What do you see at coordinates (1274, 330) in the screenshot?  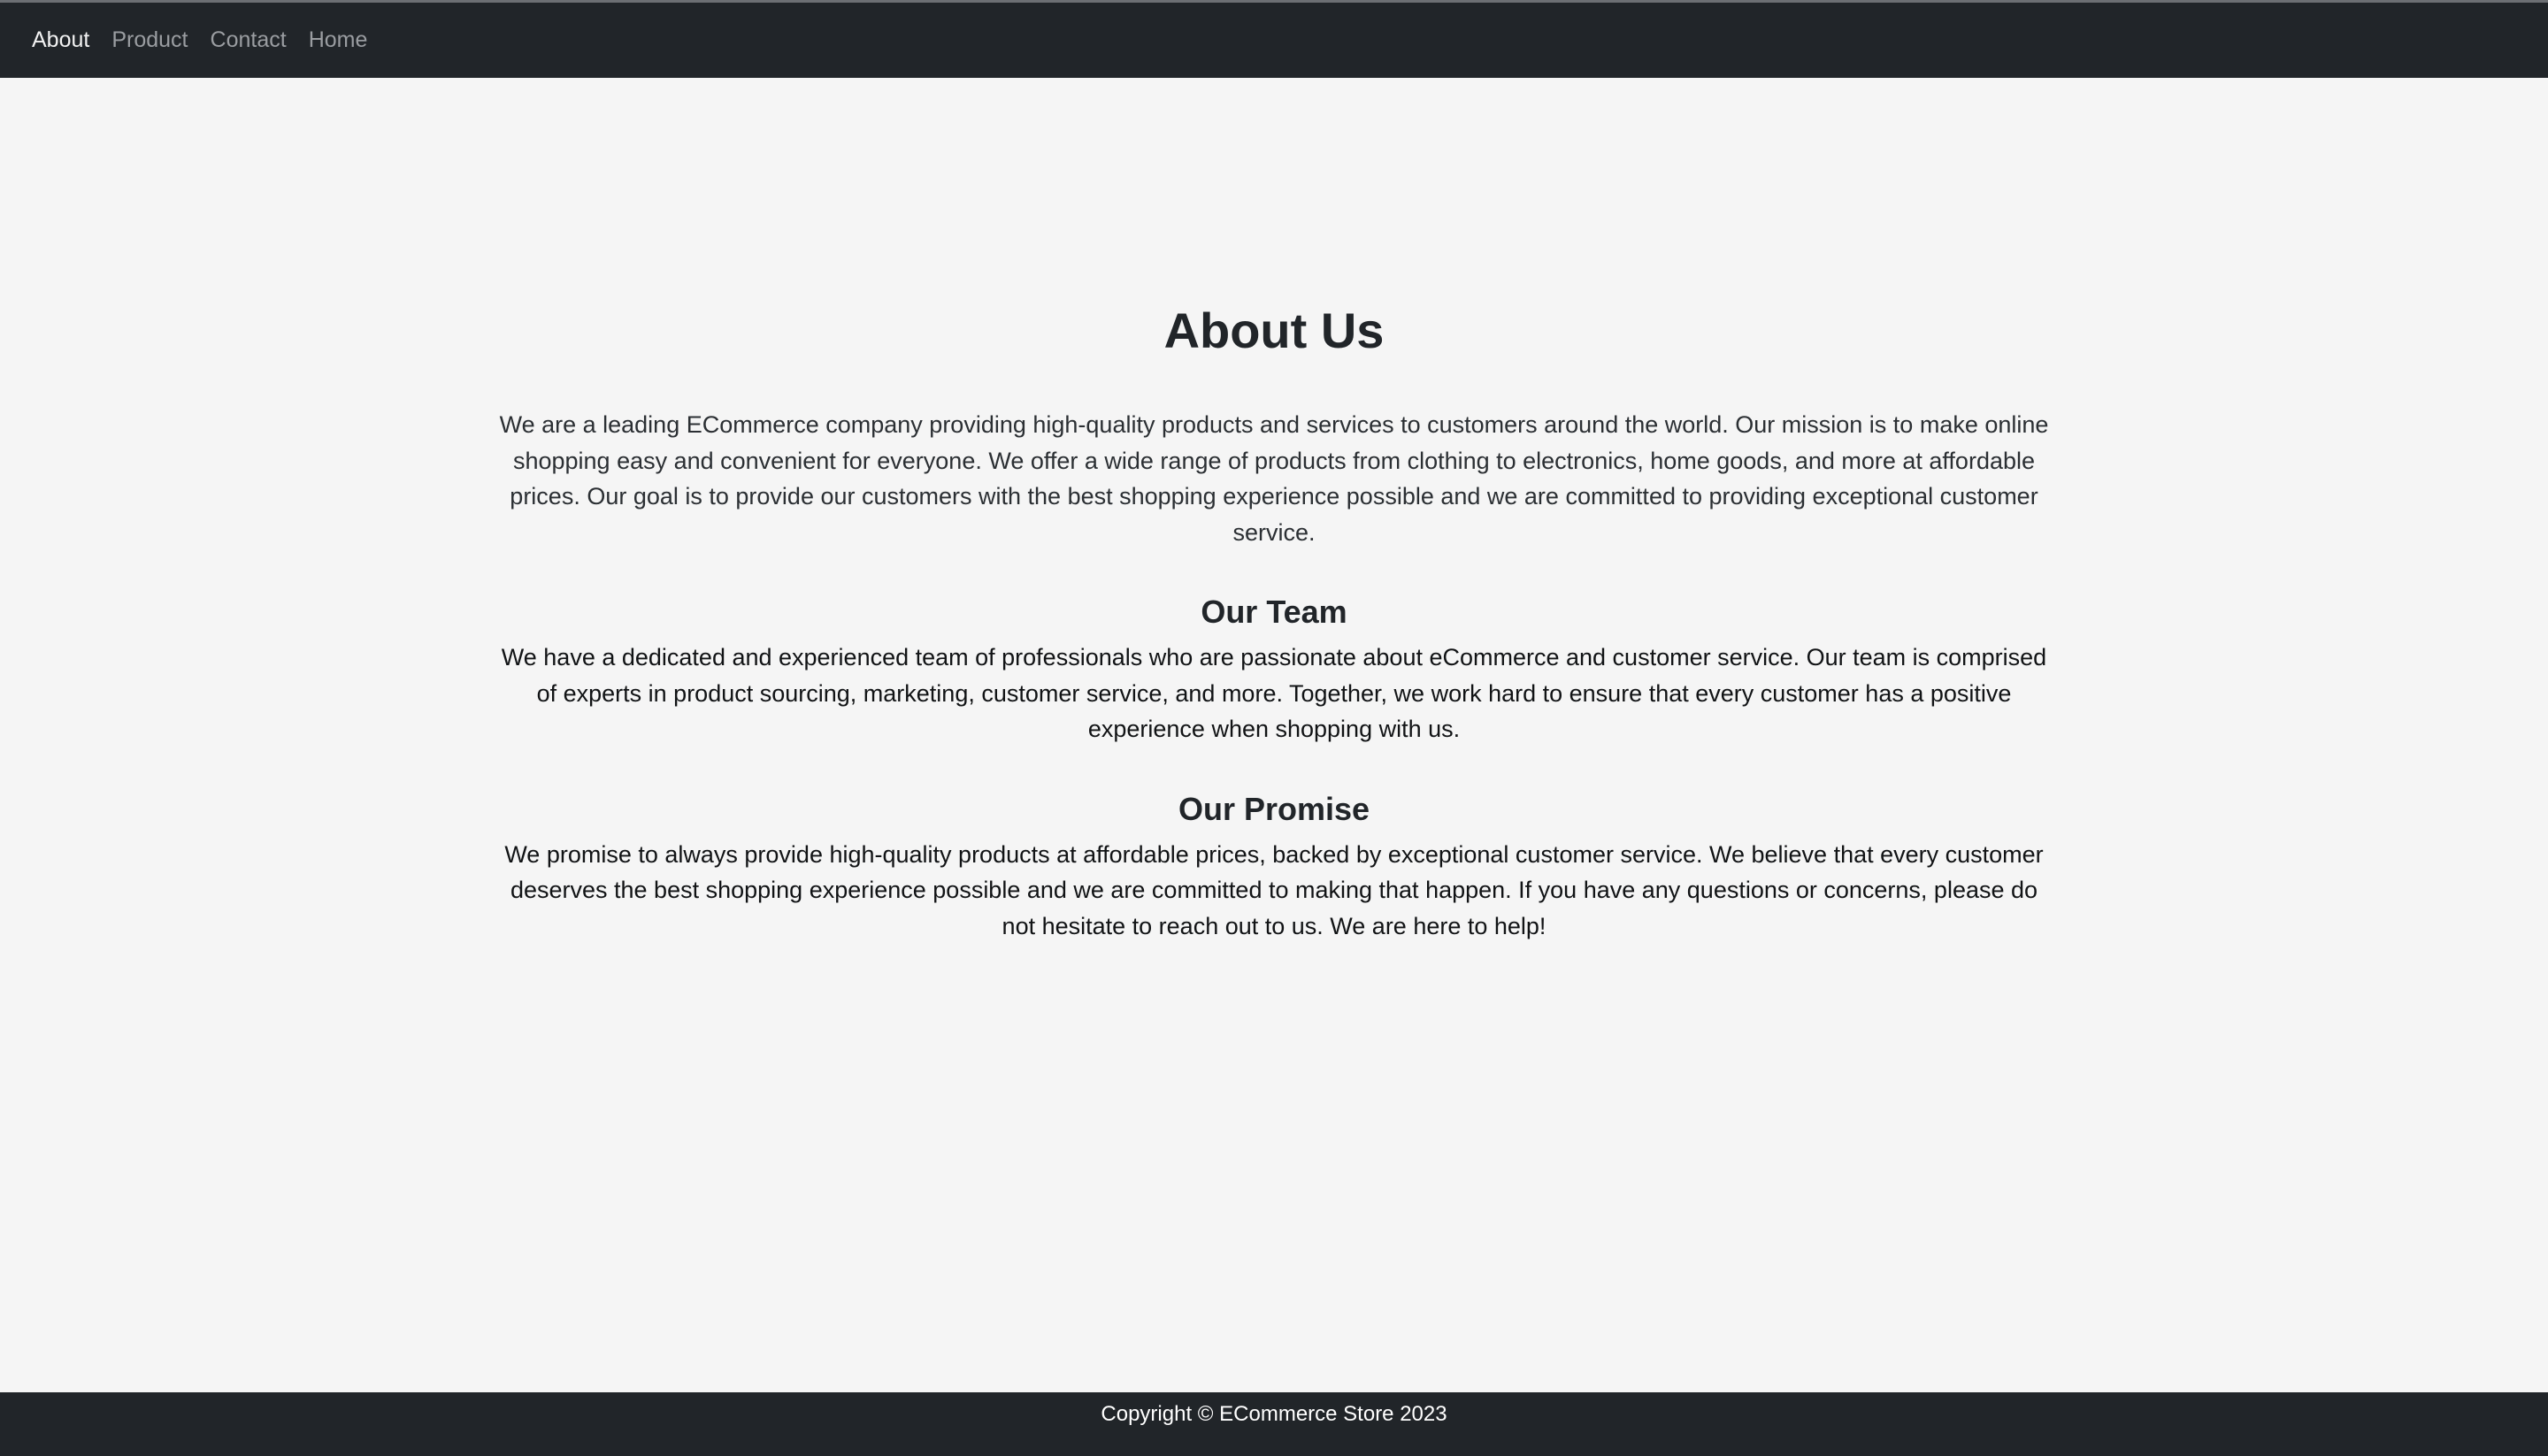 I see `page-title: About Us` at bounding box center [1274, 330].